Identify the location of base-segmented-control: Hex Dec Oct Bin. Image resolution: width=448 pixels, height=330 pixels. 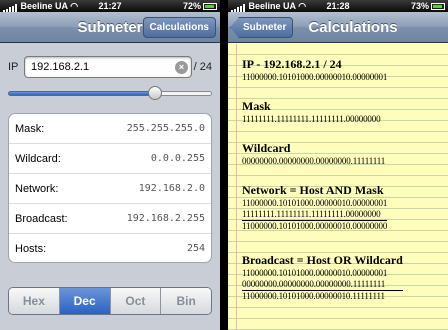
(110, 301).